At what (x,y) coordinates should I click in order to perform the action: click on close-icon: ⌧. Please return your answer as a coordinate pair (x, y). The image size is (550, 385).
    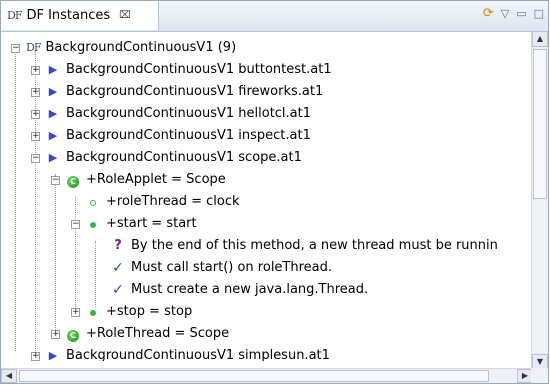
    Looking at the image, I should click on (125, 15).